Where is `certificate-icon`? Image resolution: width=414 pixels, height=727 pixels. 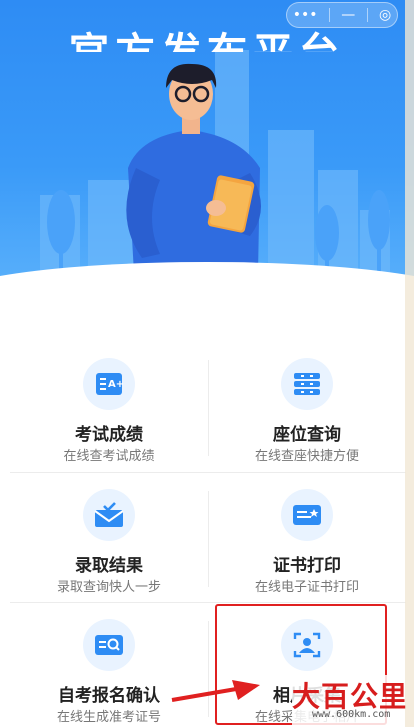 certificate-icon is located at coordinates (307, 515).